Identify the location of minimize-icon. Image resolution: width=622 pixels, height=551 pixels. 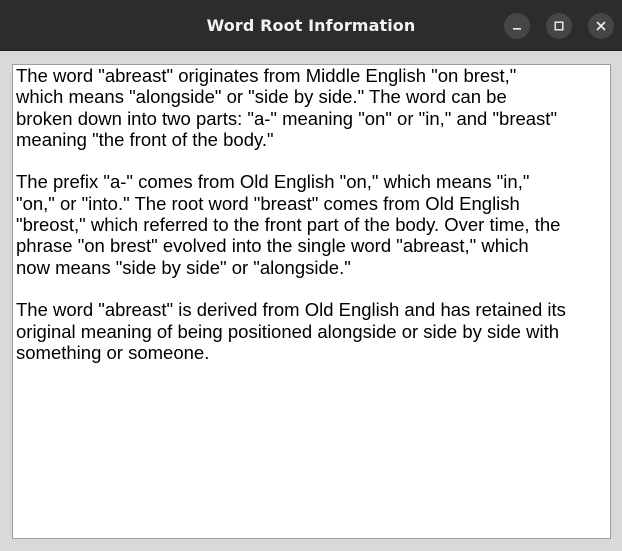
(517, 26).